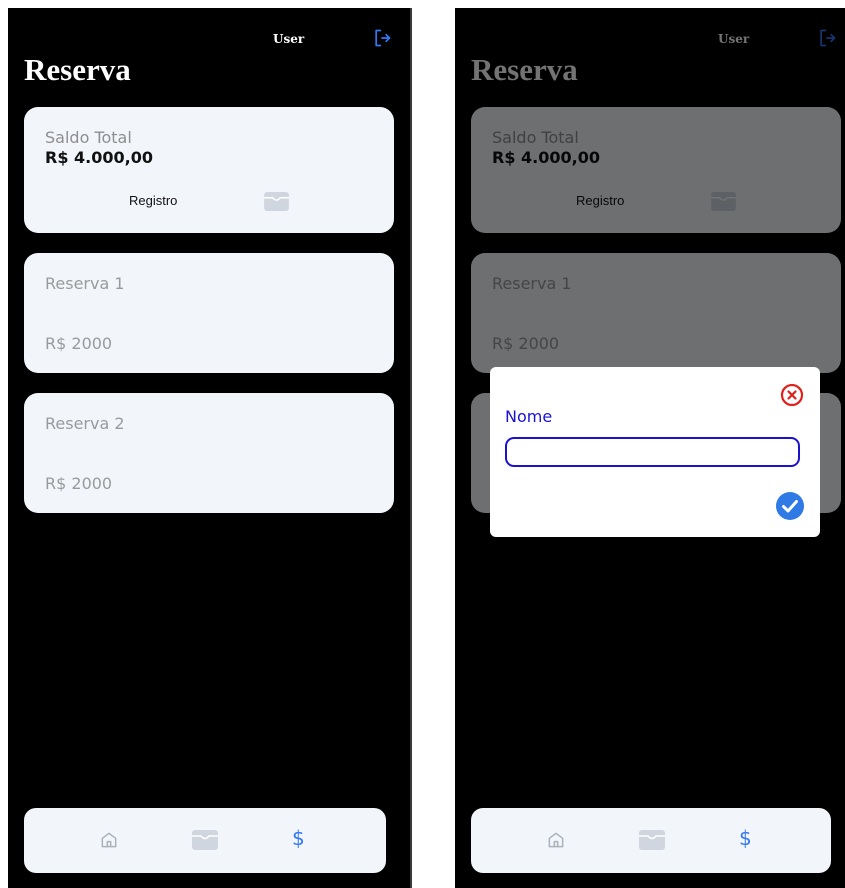 This screenshot has width=845, height=888. Describe the element at coordinates (99, 157) in the screenshot. I see `saldo-value: R$ 4.000,00` at that location.